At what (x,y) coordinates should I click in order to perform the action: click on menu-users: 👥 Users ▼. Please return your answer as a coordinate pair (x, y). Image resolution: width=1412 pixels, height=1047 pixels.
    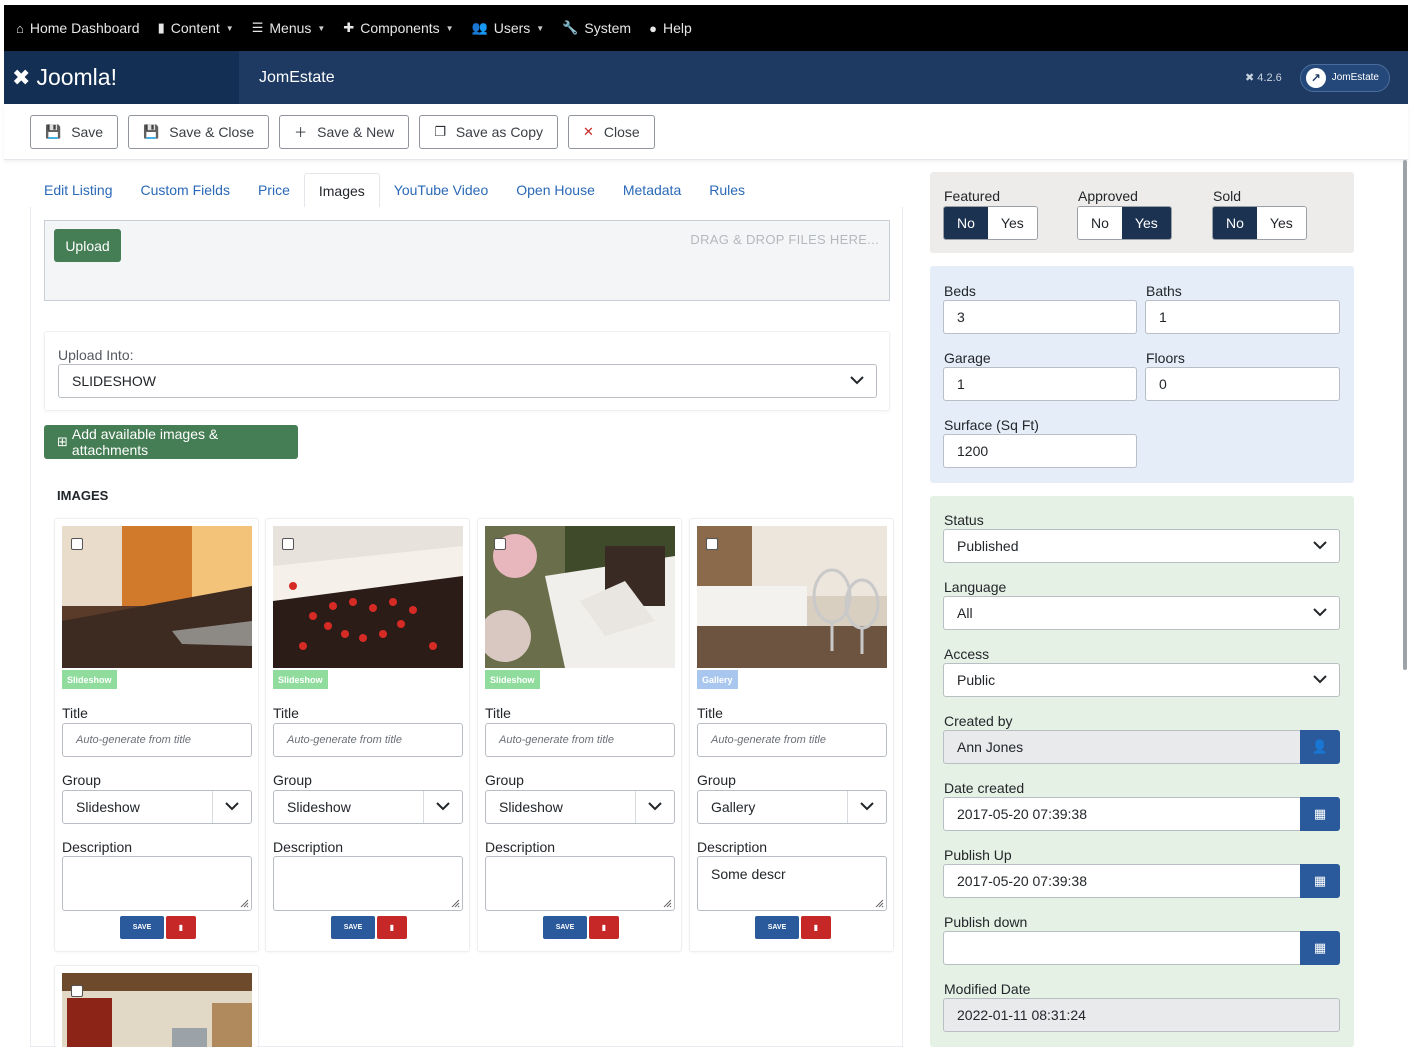
    Looking at the image, I should click on (508, 28).